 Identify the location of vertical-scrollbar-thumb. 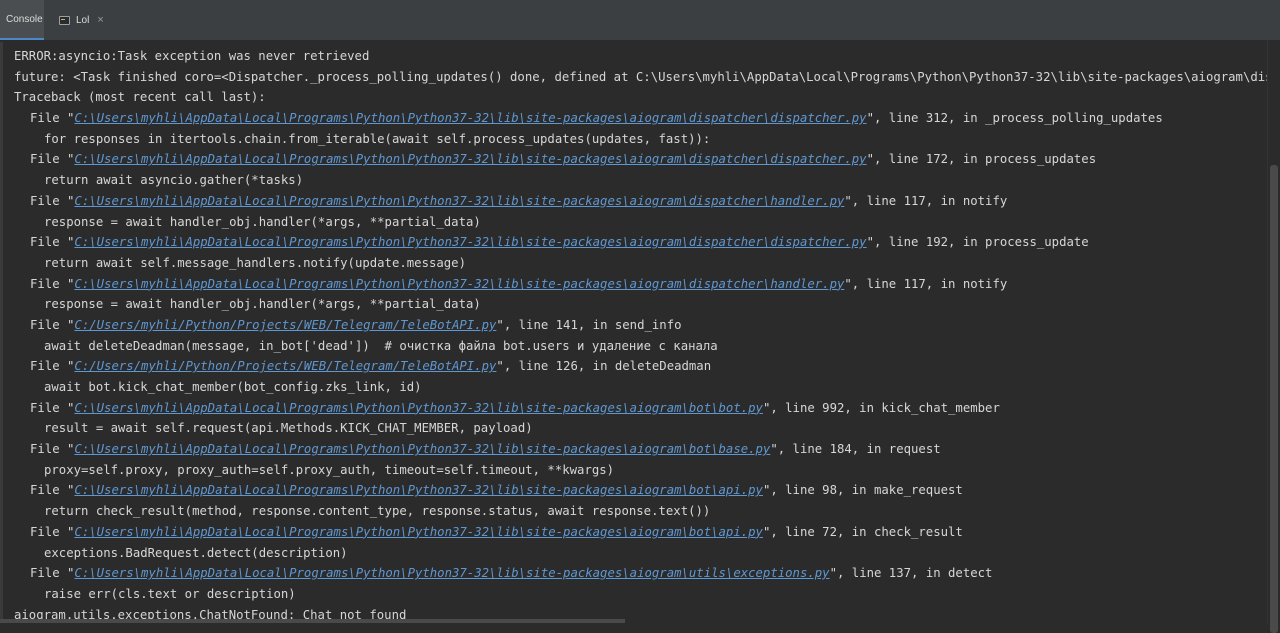
(1274, 399).